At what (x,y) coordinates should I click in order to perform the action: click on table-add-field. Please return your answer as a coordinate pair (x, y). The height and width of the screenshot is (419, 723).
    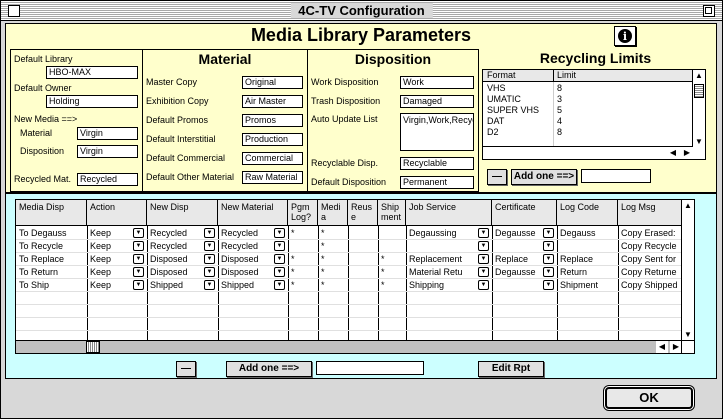
    Looking at the image, I should click on (370, 368).